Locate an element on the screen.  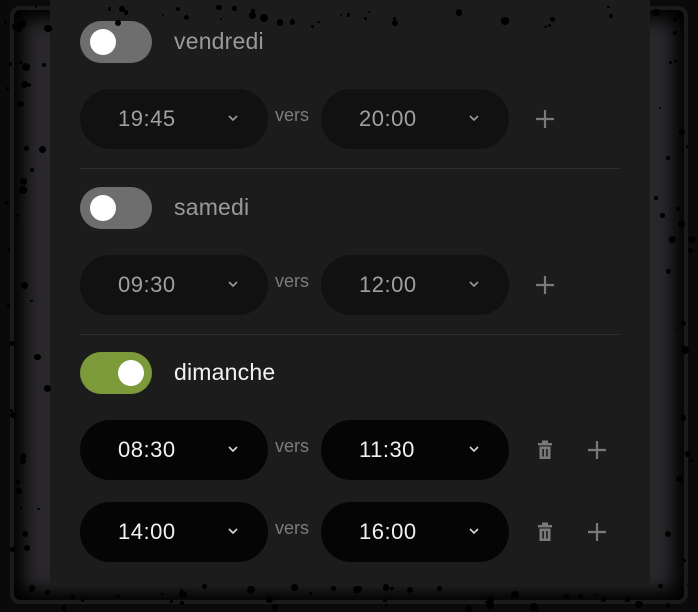
day-label-dimanche: dimanche is located at coordinates (225, 372).